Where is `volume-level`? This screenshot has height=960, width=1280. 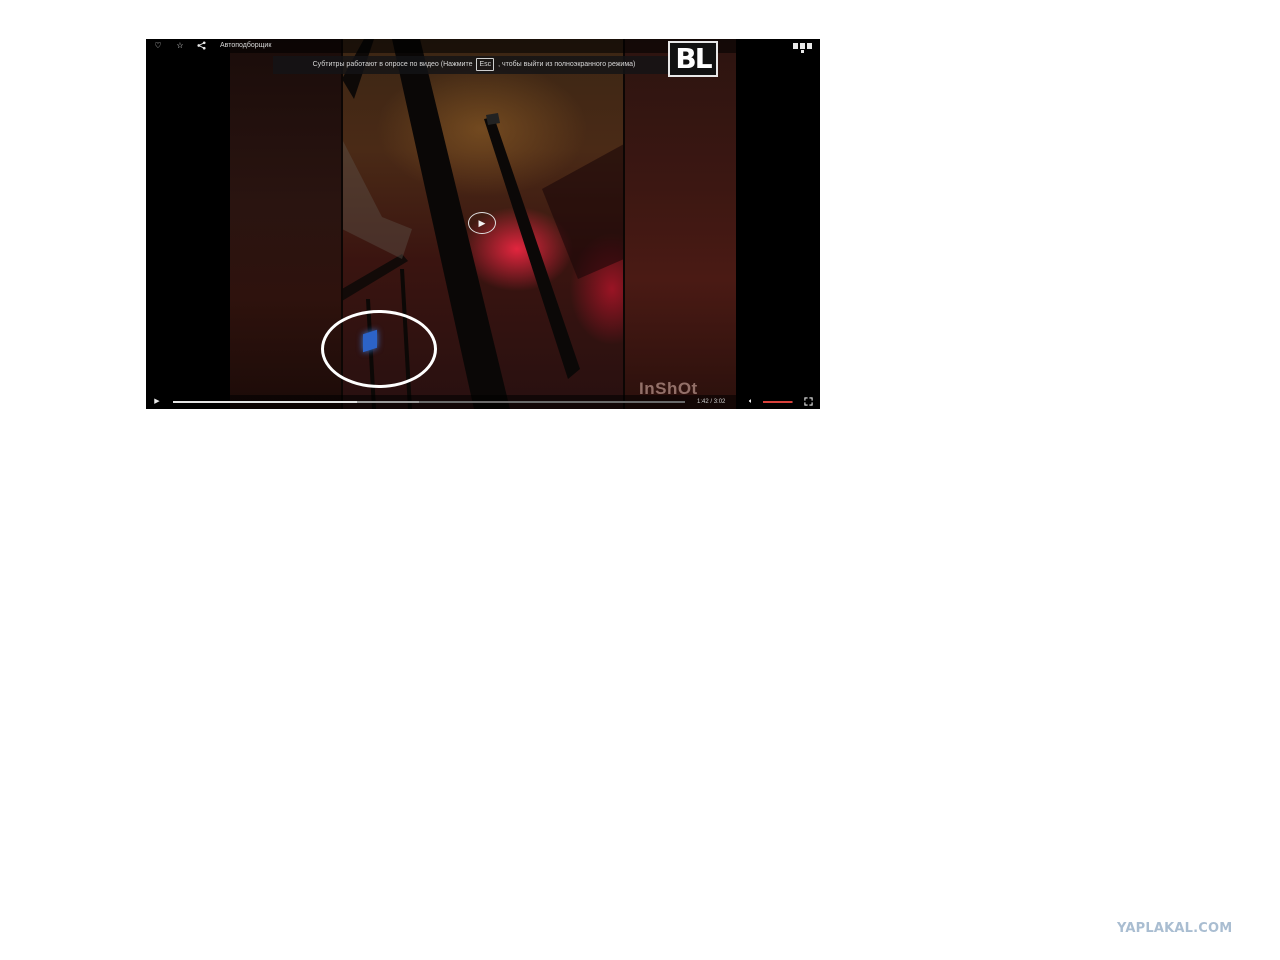
volume-level is located at coordinates (777, 402).